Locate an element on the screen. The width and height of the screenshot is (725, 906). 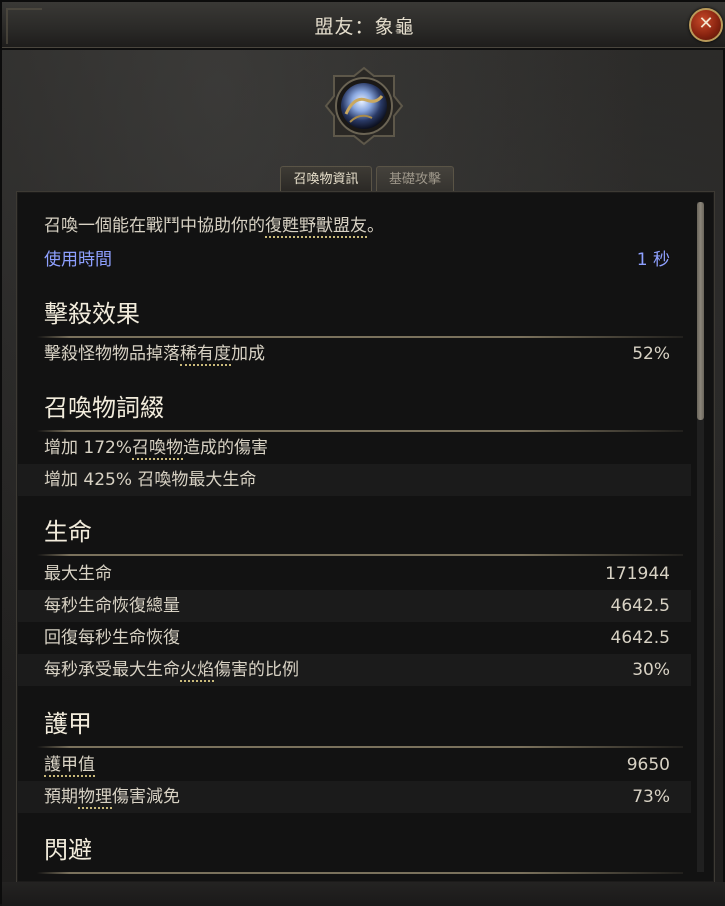
stat-row: 預期物理傷害減免 73% is located at coordinates (354, 797).